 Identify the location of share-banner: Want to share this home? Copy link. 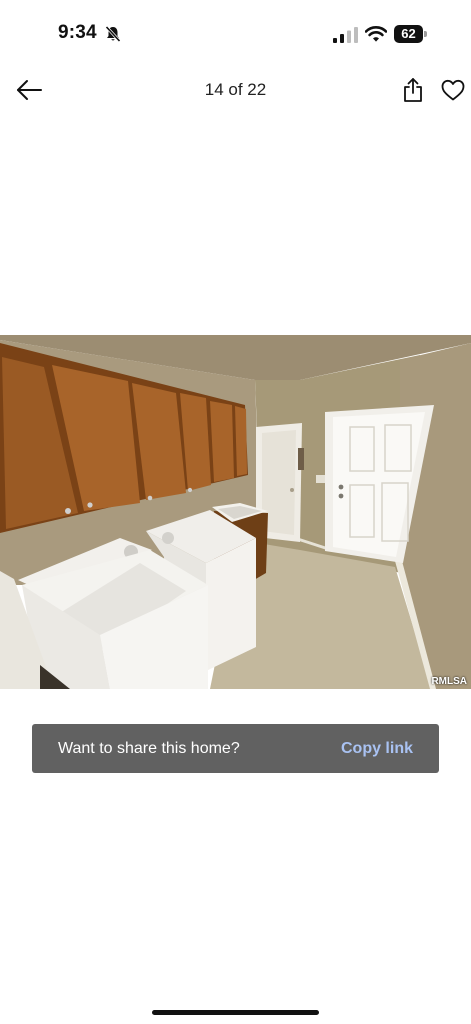
(235, 748).